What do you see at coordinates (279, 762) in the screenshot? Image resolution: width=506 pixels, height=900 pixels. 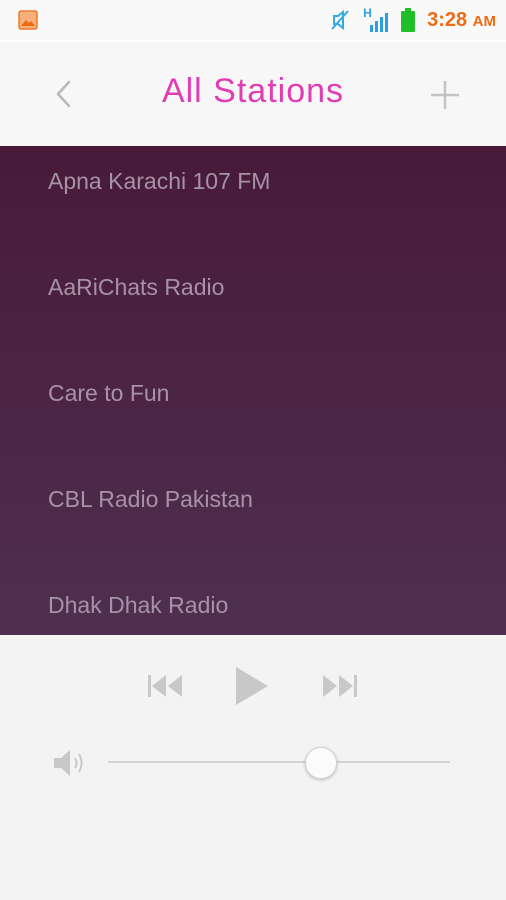 I see `volume-slider-track` at bounding box center [279, 762].